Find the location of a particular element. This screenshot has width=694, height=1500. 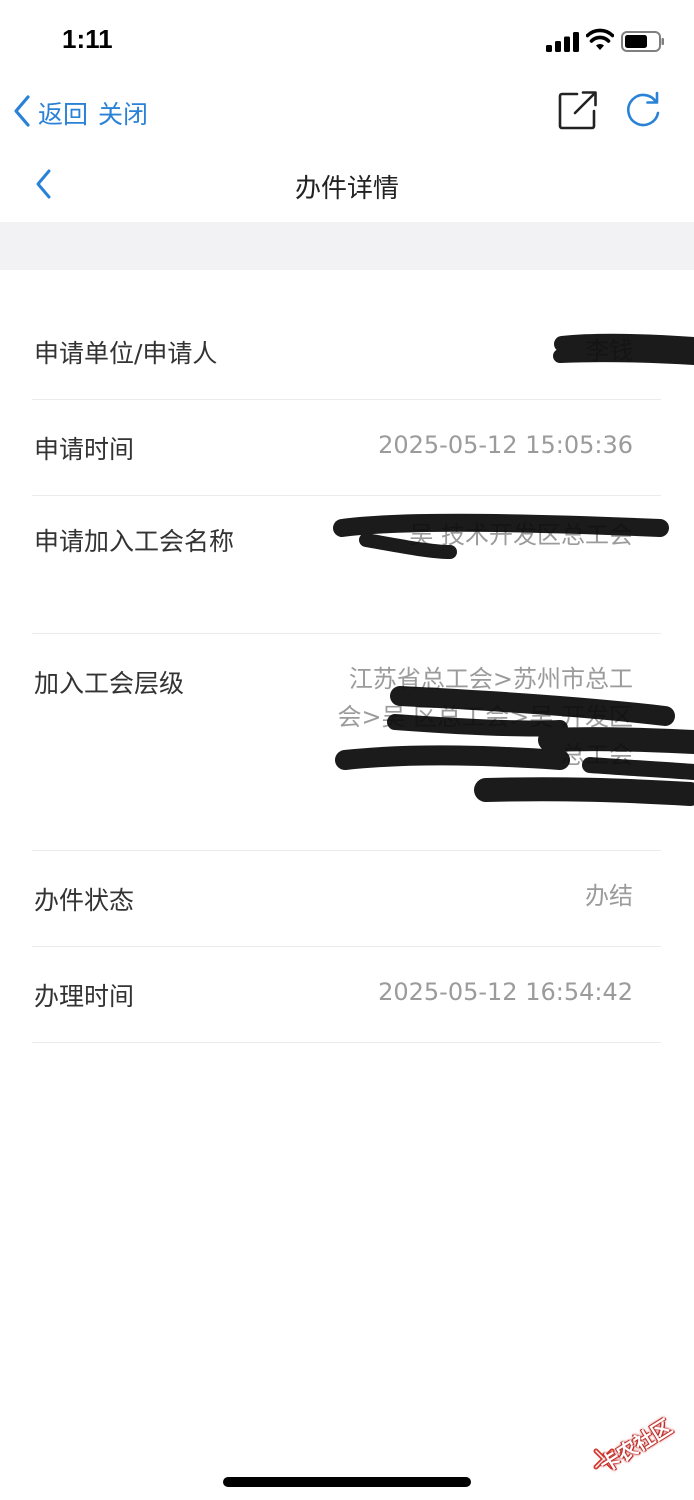

detail-label: 申请加入工会名称 is located at coordinates (134, 541).